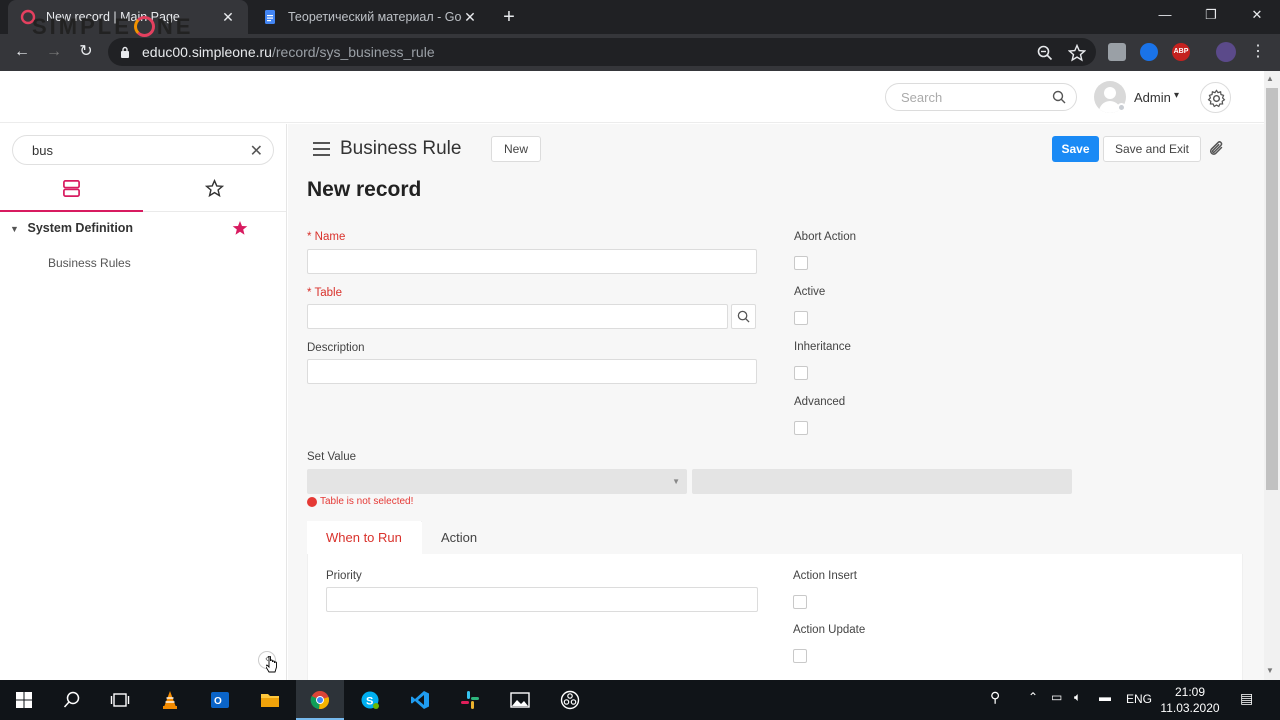 The width and height of the screenshot is (1280, 720). What do you see at coordinates (509, 17) in the screenshot?
I see `new-tab-icon: +` at bounding box center [509, 17].